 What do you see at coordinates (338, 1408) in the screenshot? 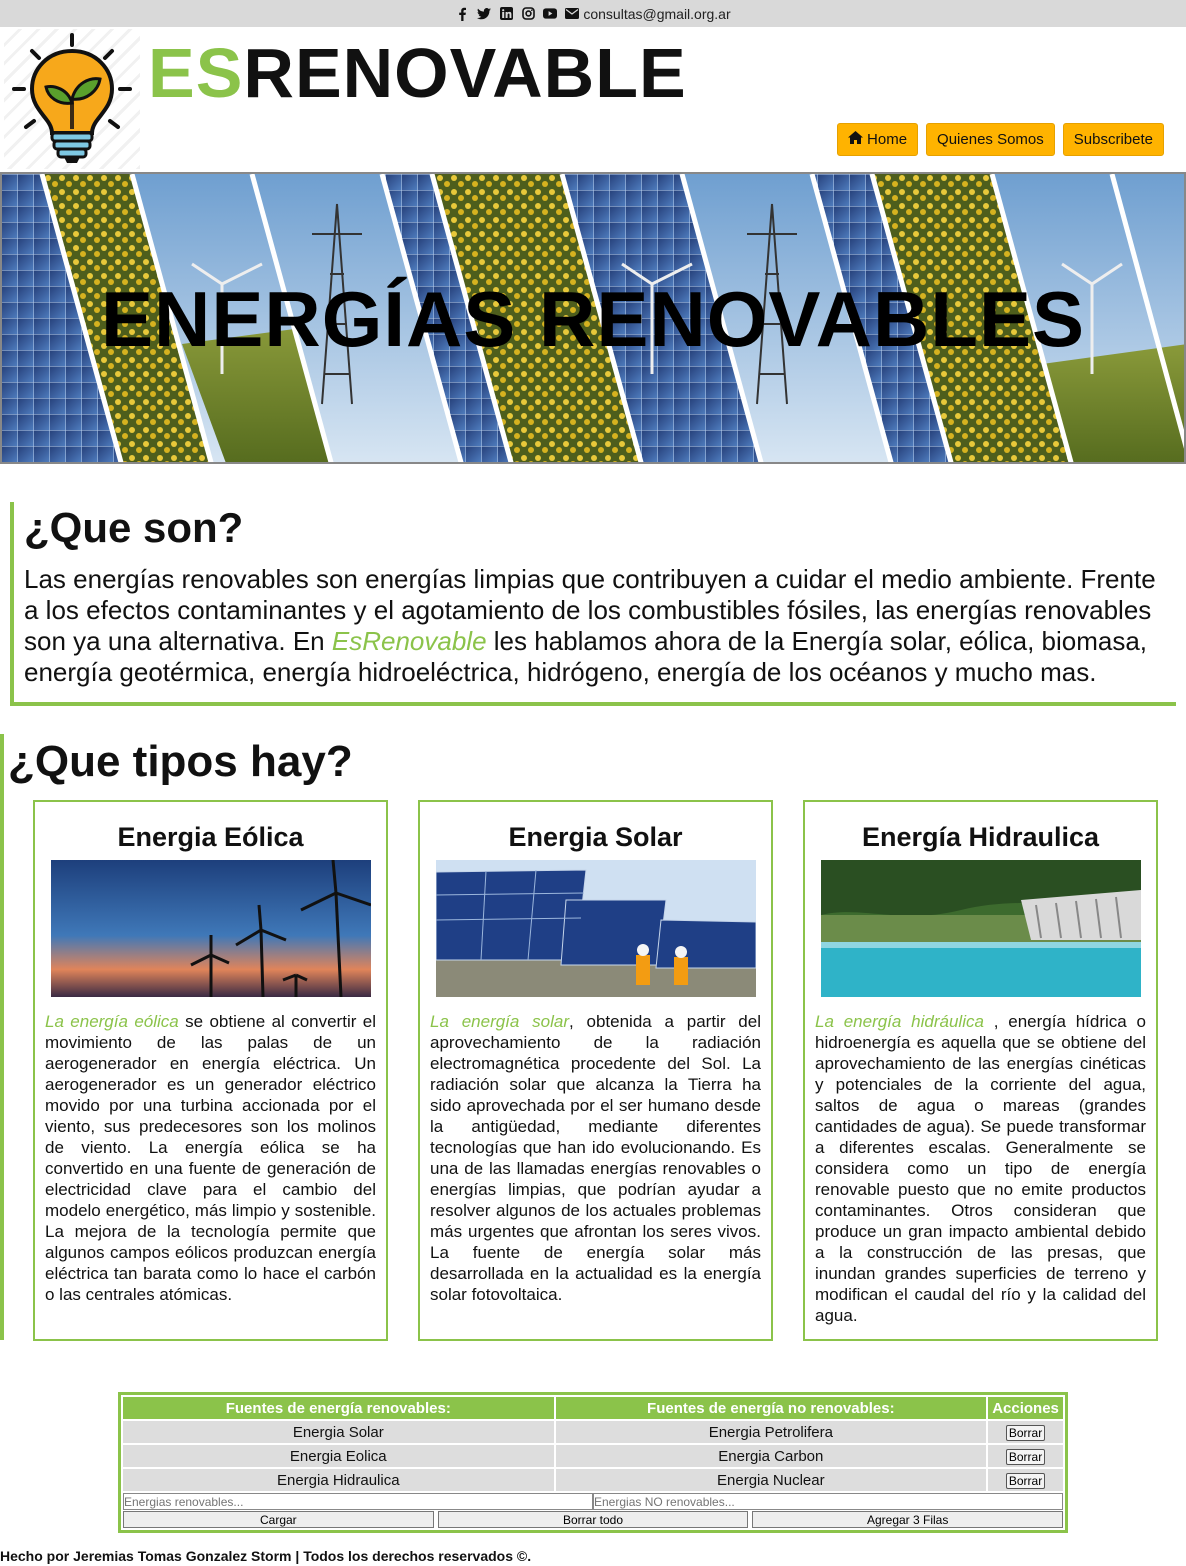
I see `header-renovables: Fuentes de energía renovables:` at bounding box center [338, 1408].